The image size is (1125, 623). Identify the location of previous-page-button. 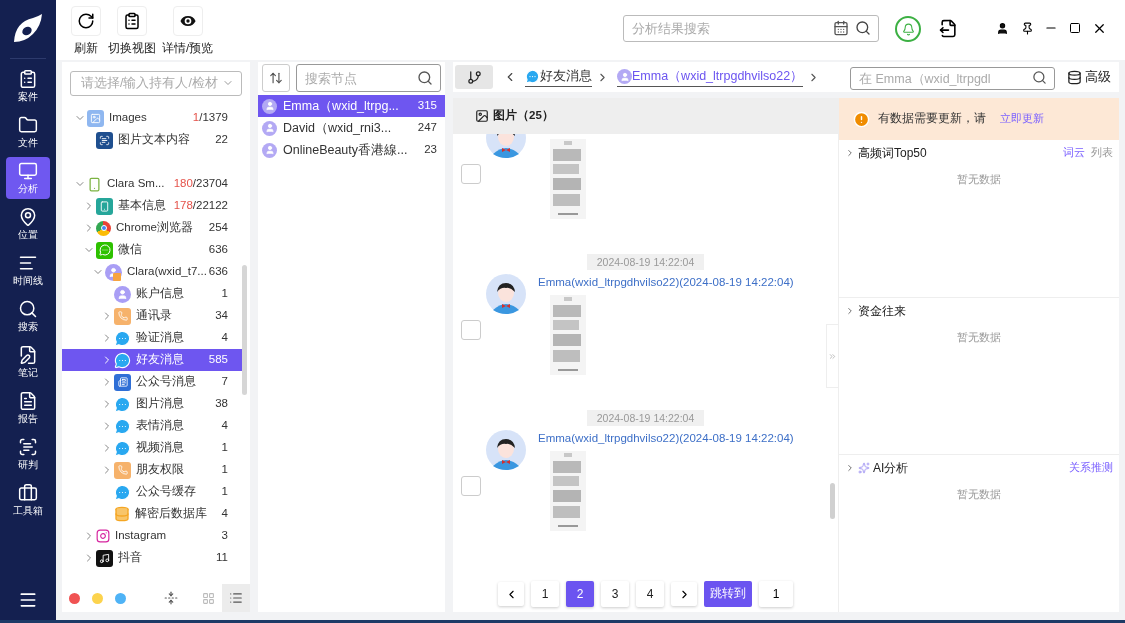
(511, 594).